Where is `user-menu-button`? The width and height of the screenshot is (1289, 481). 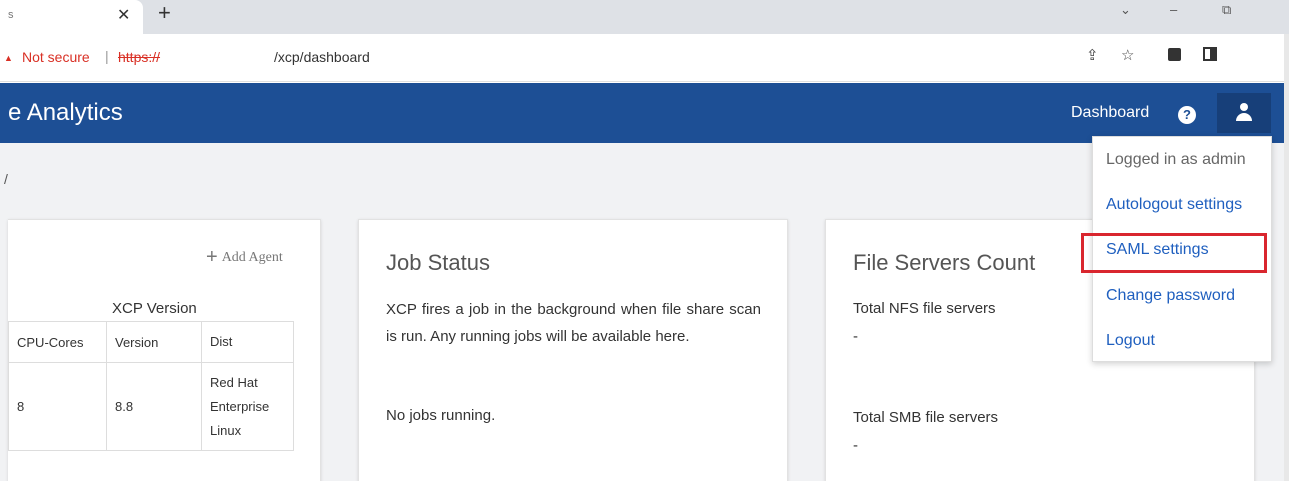
user-menu-button is located at coordinates (1244, 113).